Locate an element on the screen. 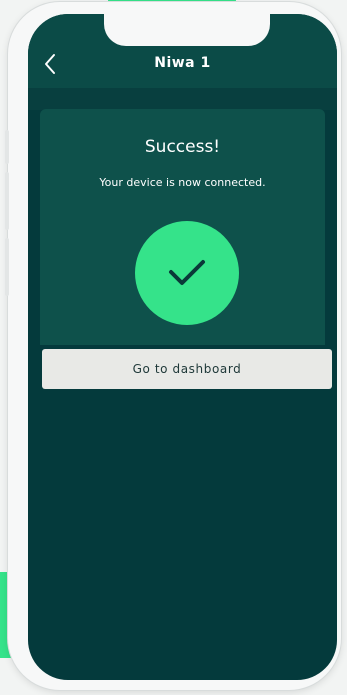  header-divider is located at coordinates (182, 99).